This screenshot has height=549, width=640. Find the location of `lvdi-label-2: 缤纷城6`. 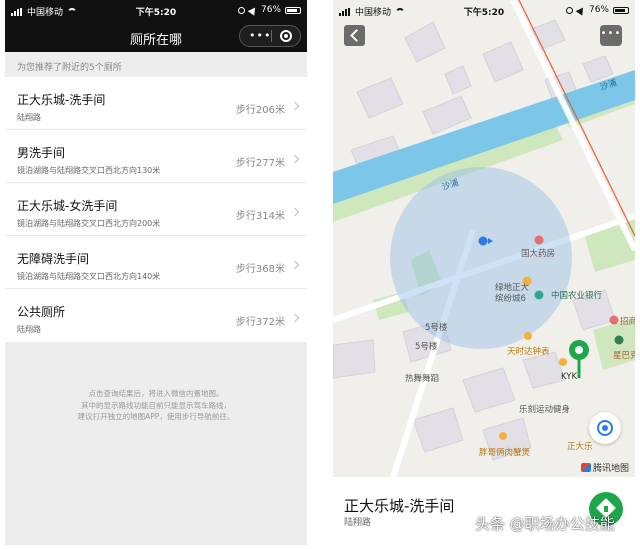

lvdi-label-2: 缤纷城6 is located at coordinates (510, 298).